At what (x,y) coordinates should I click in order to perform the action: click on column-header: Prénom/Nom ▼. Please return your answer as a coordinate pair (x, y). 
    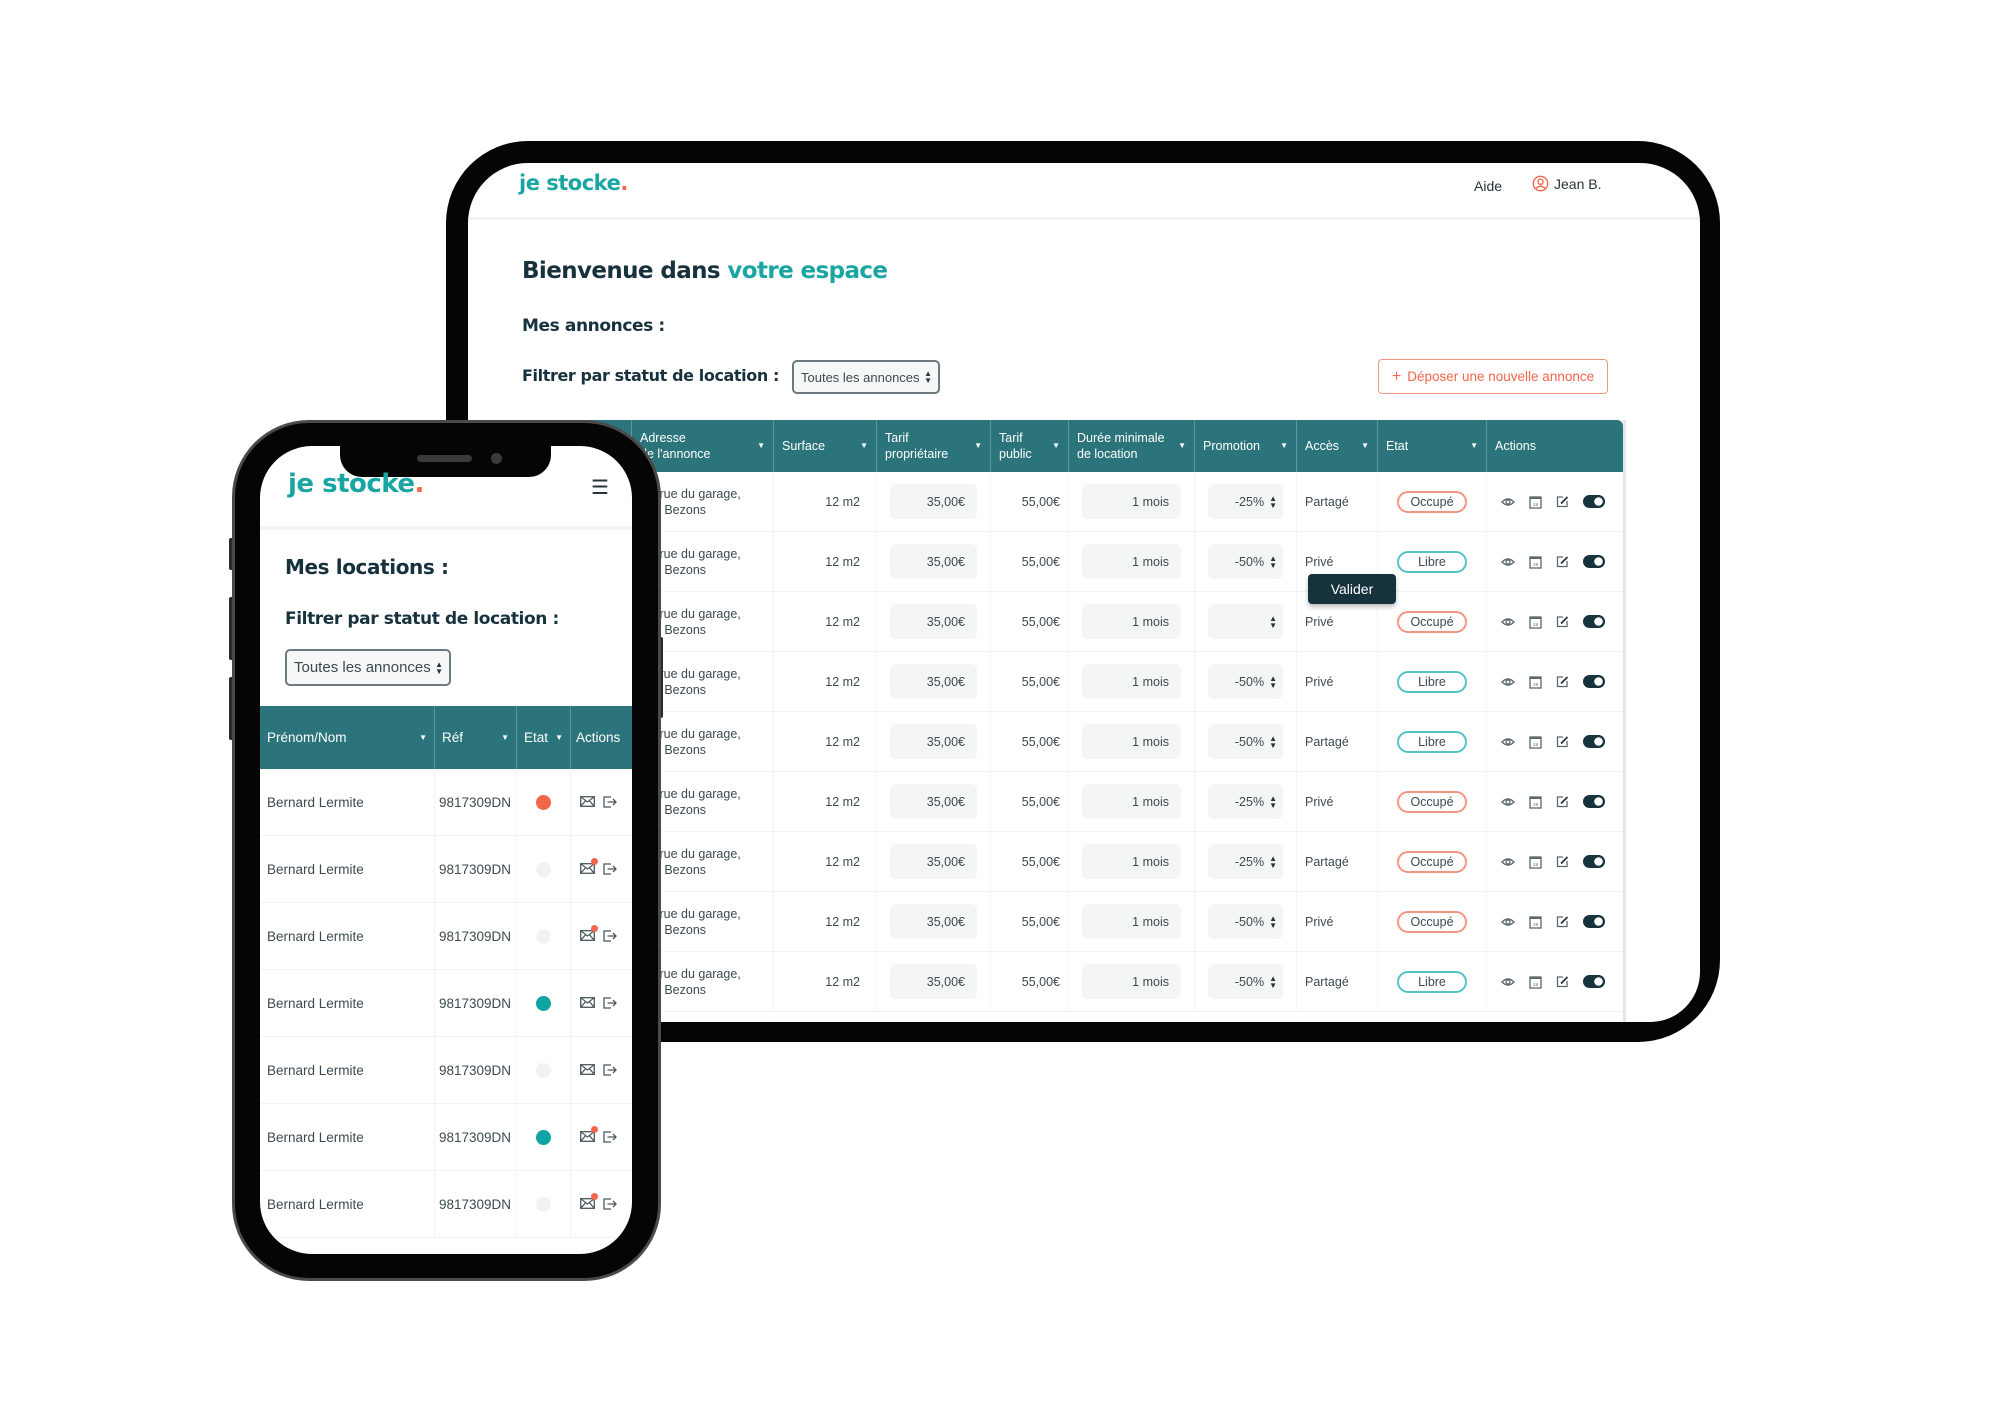
    Looking at the image, I should click on (347, 737).